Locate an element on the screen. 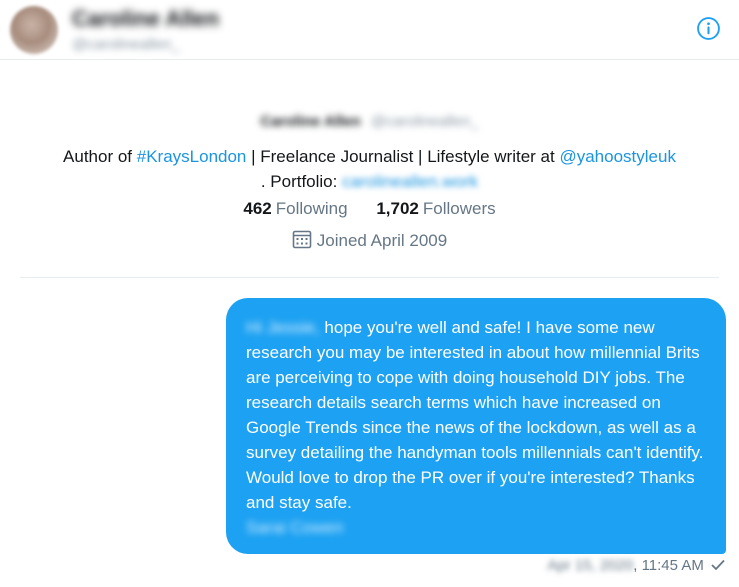 The width and height of the screenshot is (739, 587). bio-hashtag-link: #KraysLondon is located at coordinates (192, 156).